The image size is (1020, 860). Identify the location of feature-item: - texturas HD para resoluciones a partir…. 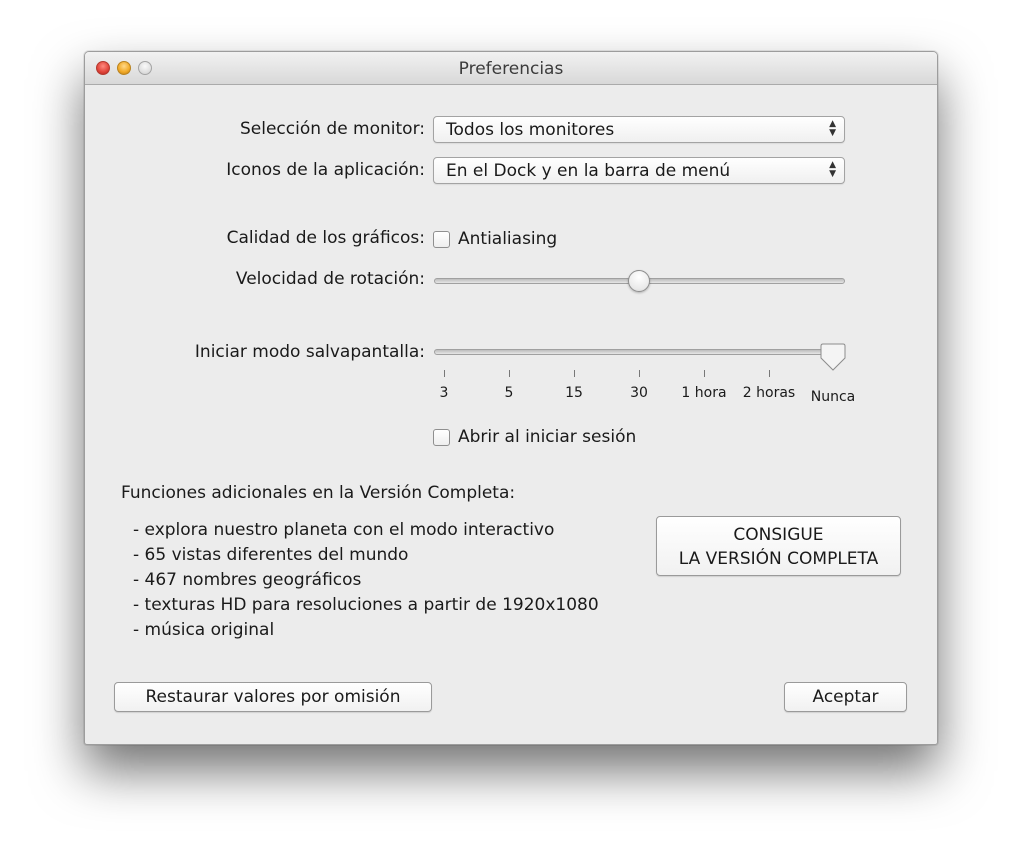
(366, 605).